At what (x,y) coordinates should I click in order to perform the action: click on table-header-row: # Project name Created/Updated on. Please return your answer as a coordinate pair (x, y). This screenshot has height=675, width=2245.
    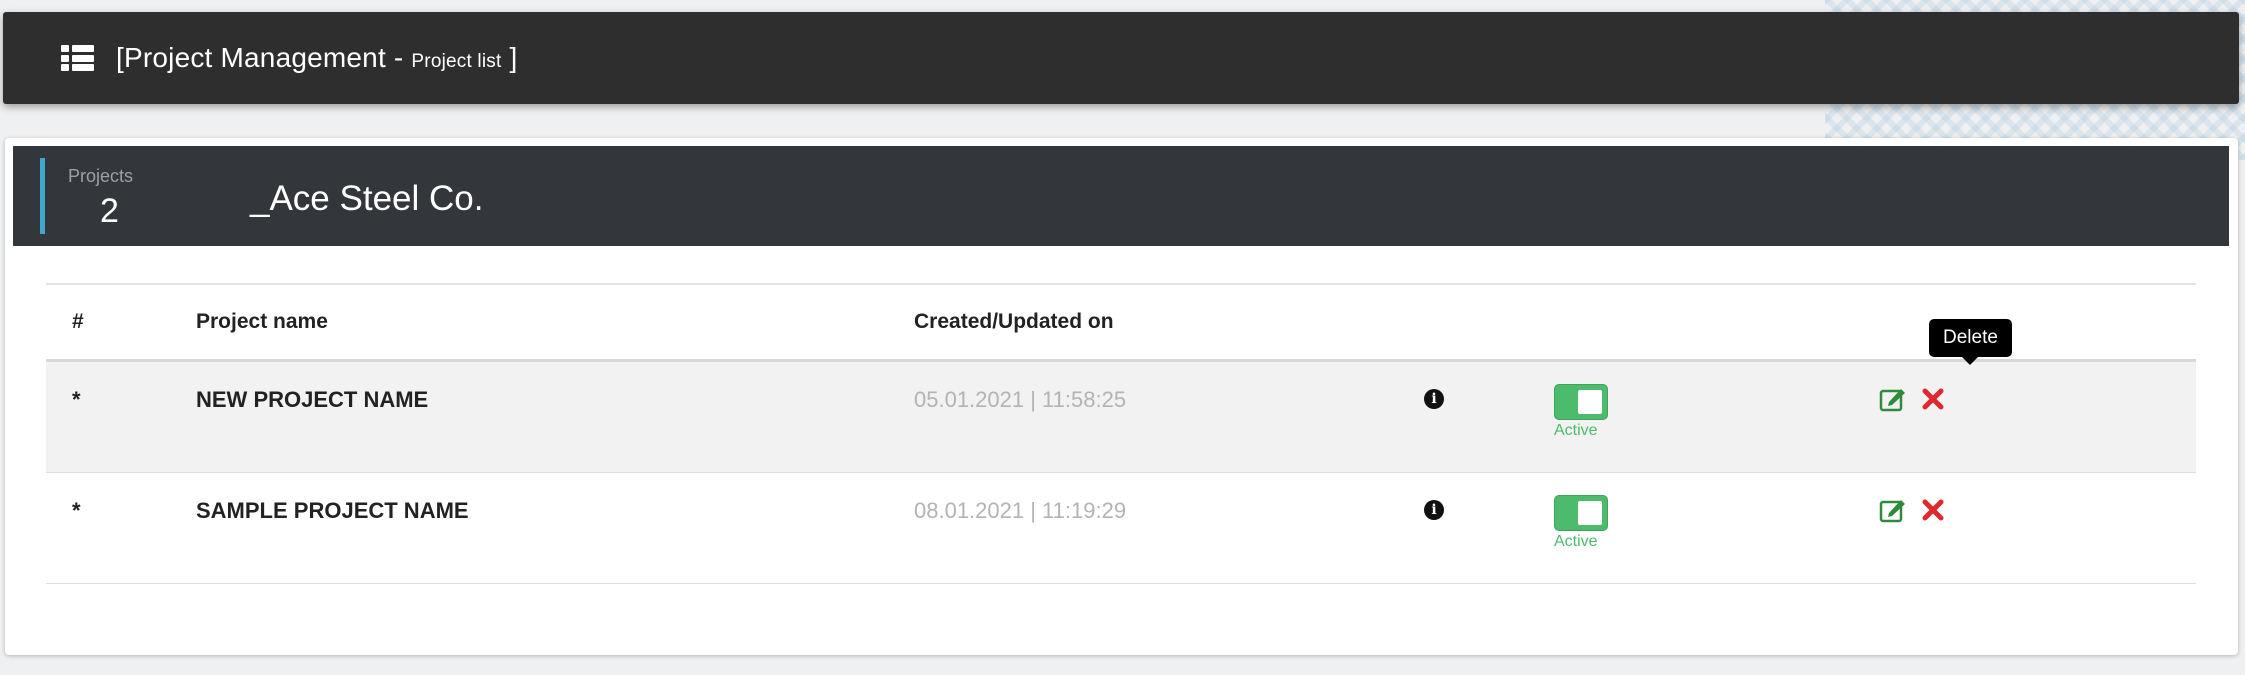
    Looking at the image, I should click on (1121, 323).